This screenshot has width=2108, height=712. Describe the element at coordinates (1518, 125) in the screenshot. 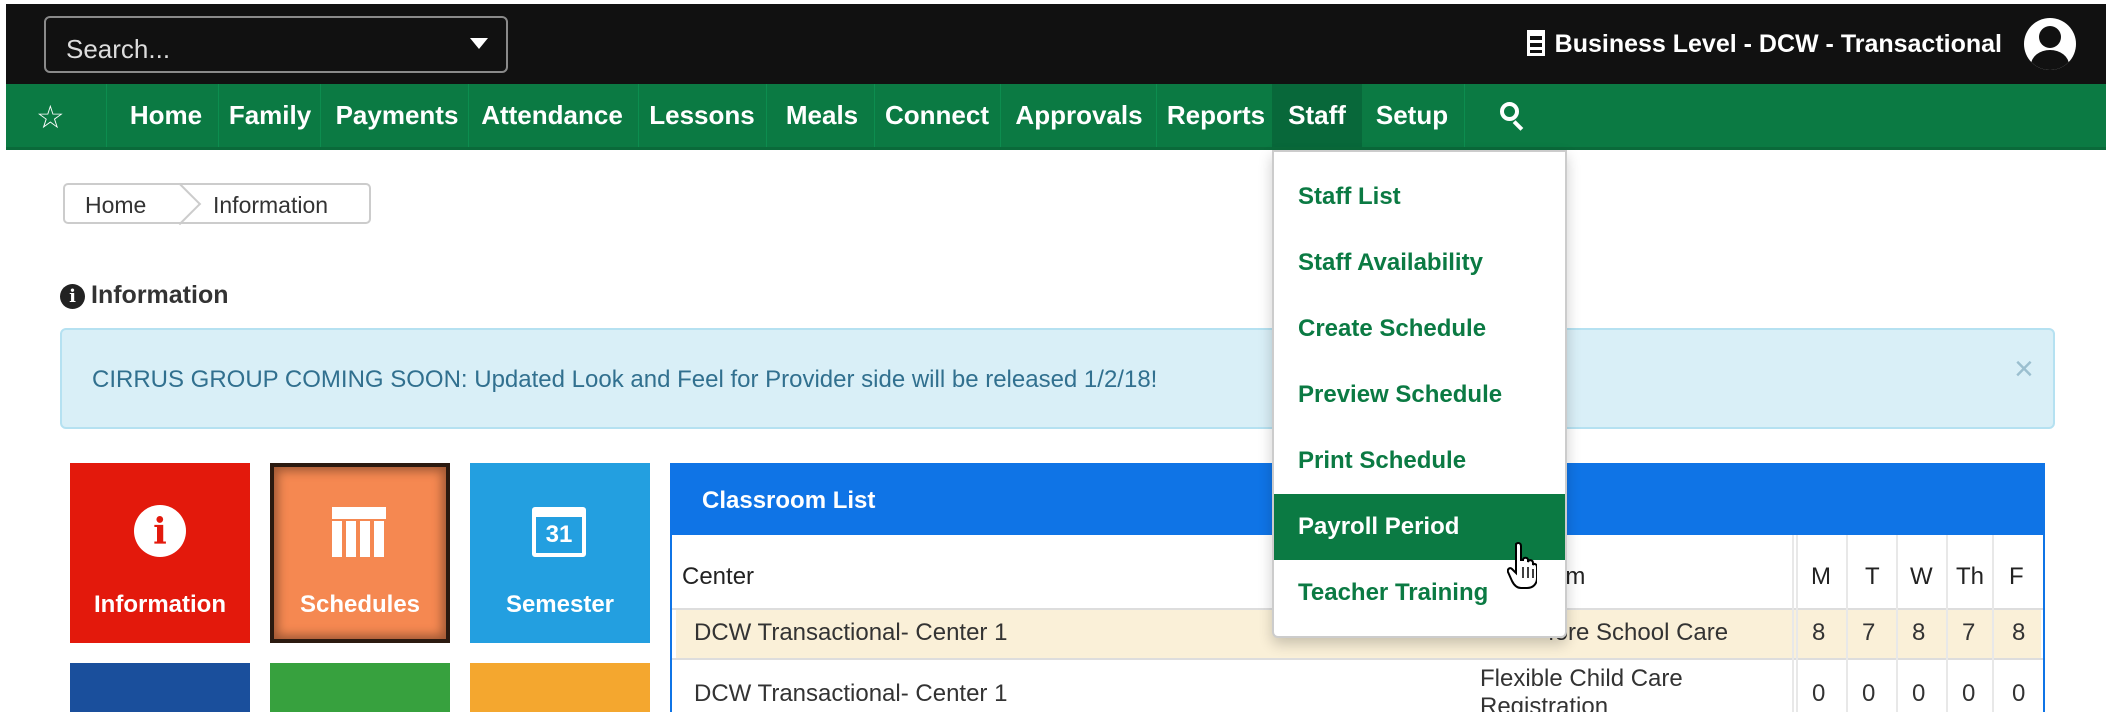

I see `search-icon-handle` at that location.